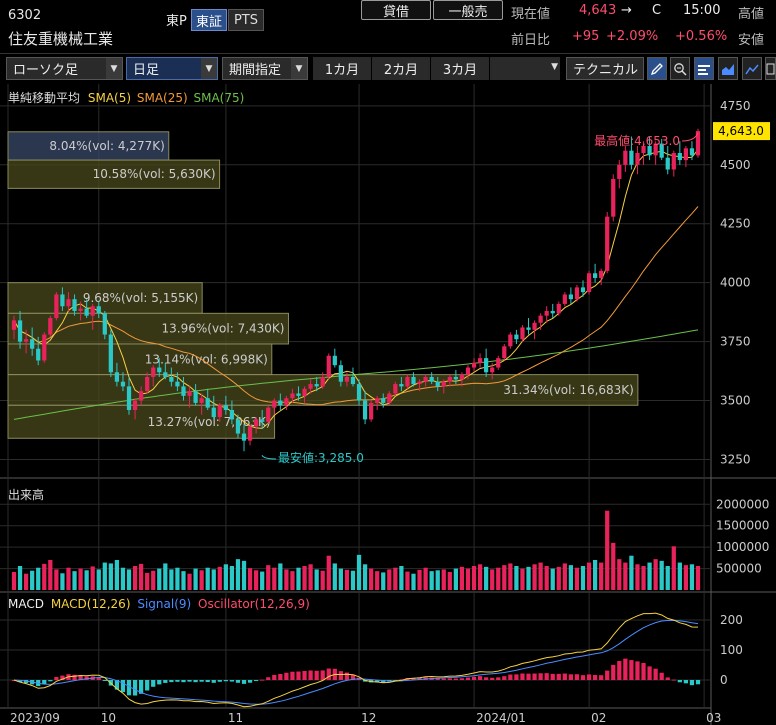 The height and width of the screenshot is (725, 776). I want to click on tab-tosho: 東証, so click(209, 20).